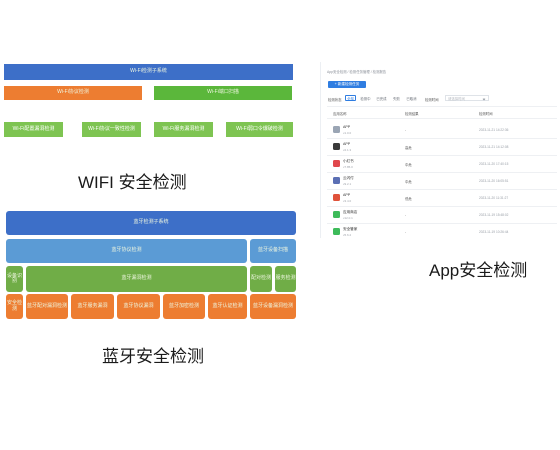  I want to click on bt-item-2: 蓝牙服务漏洞, so click(92, 306).